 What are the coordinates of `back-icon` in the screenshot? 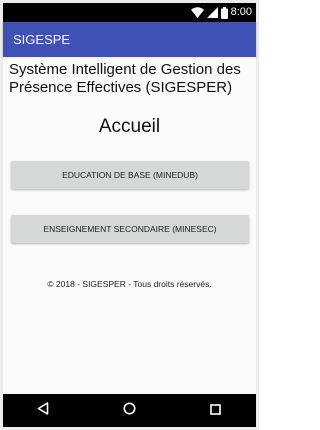 It's located at (43, 410).